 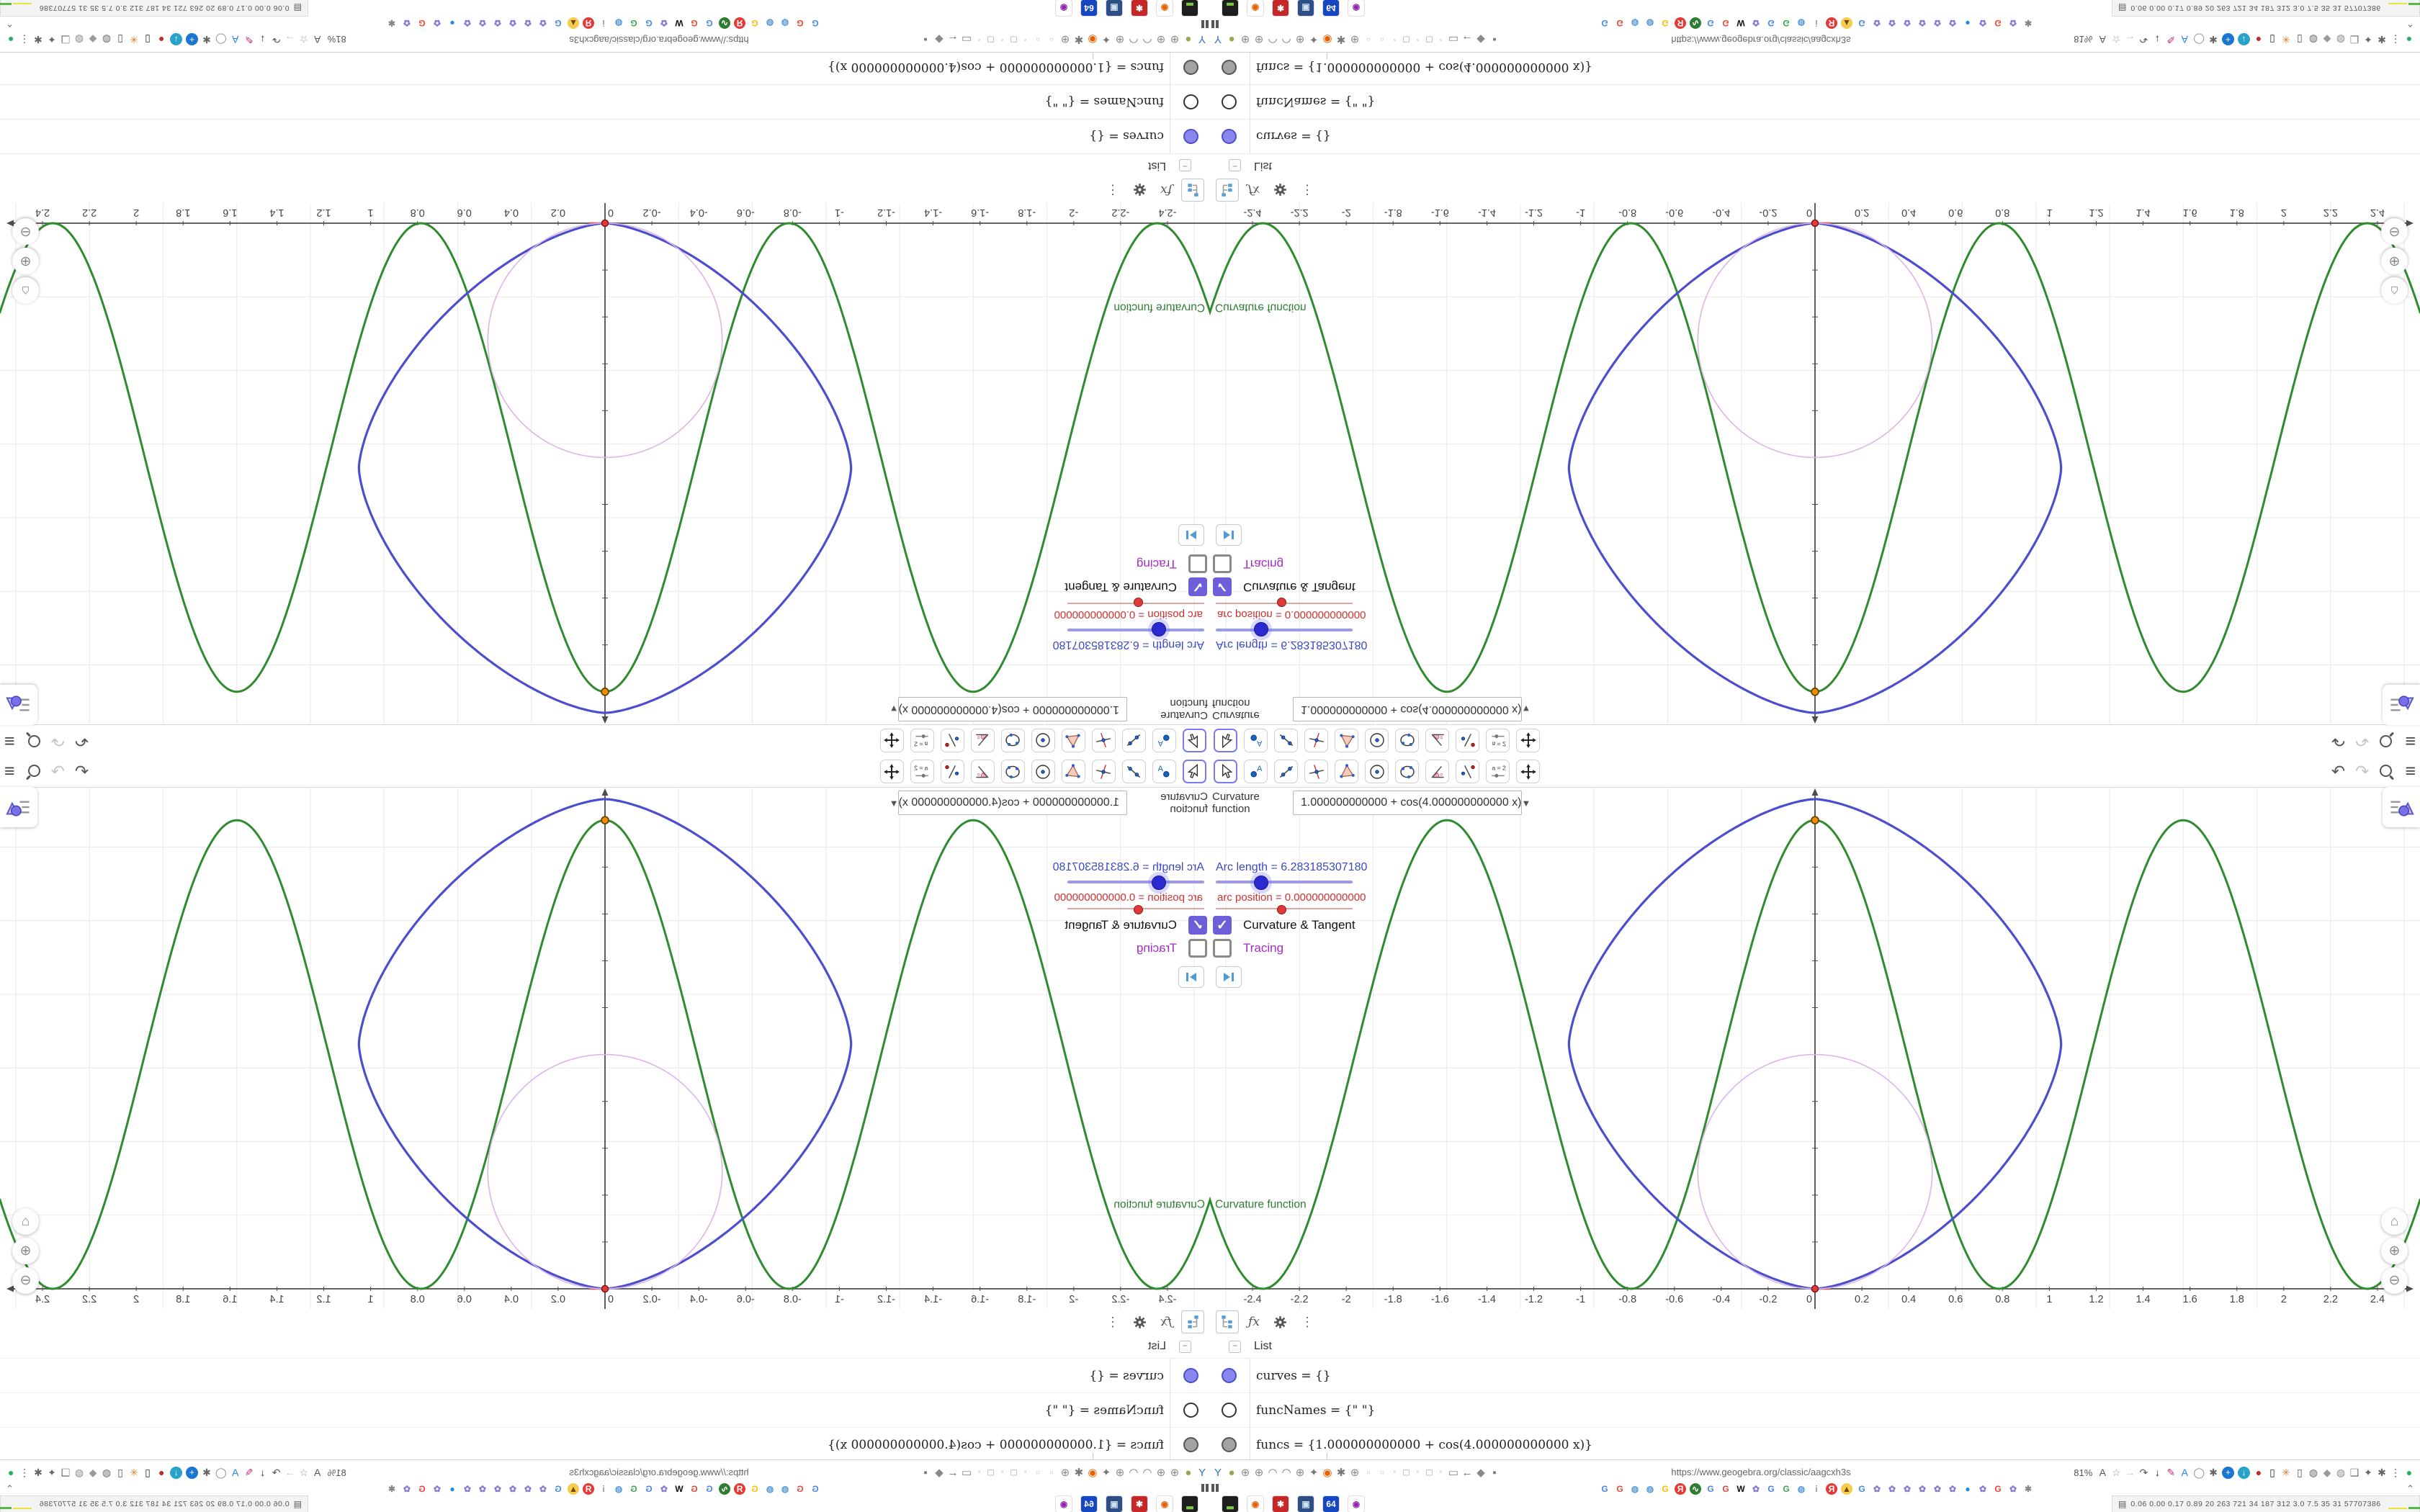 I want to click on folder-icon: ▭, so click(x=1453, y=40).